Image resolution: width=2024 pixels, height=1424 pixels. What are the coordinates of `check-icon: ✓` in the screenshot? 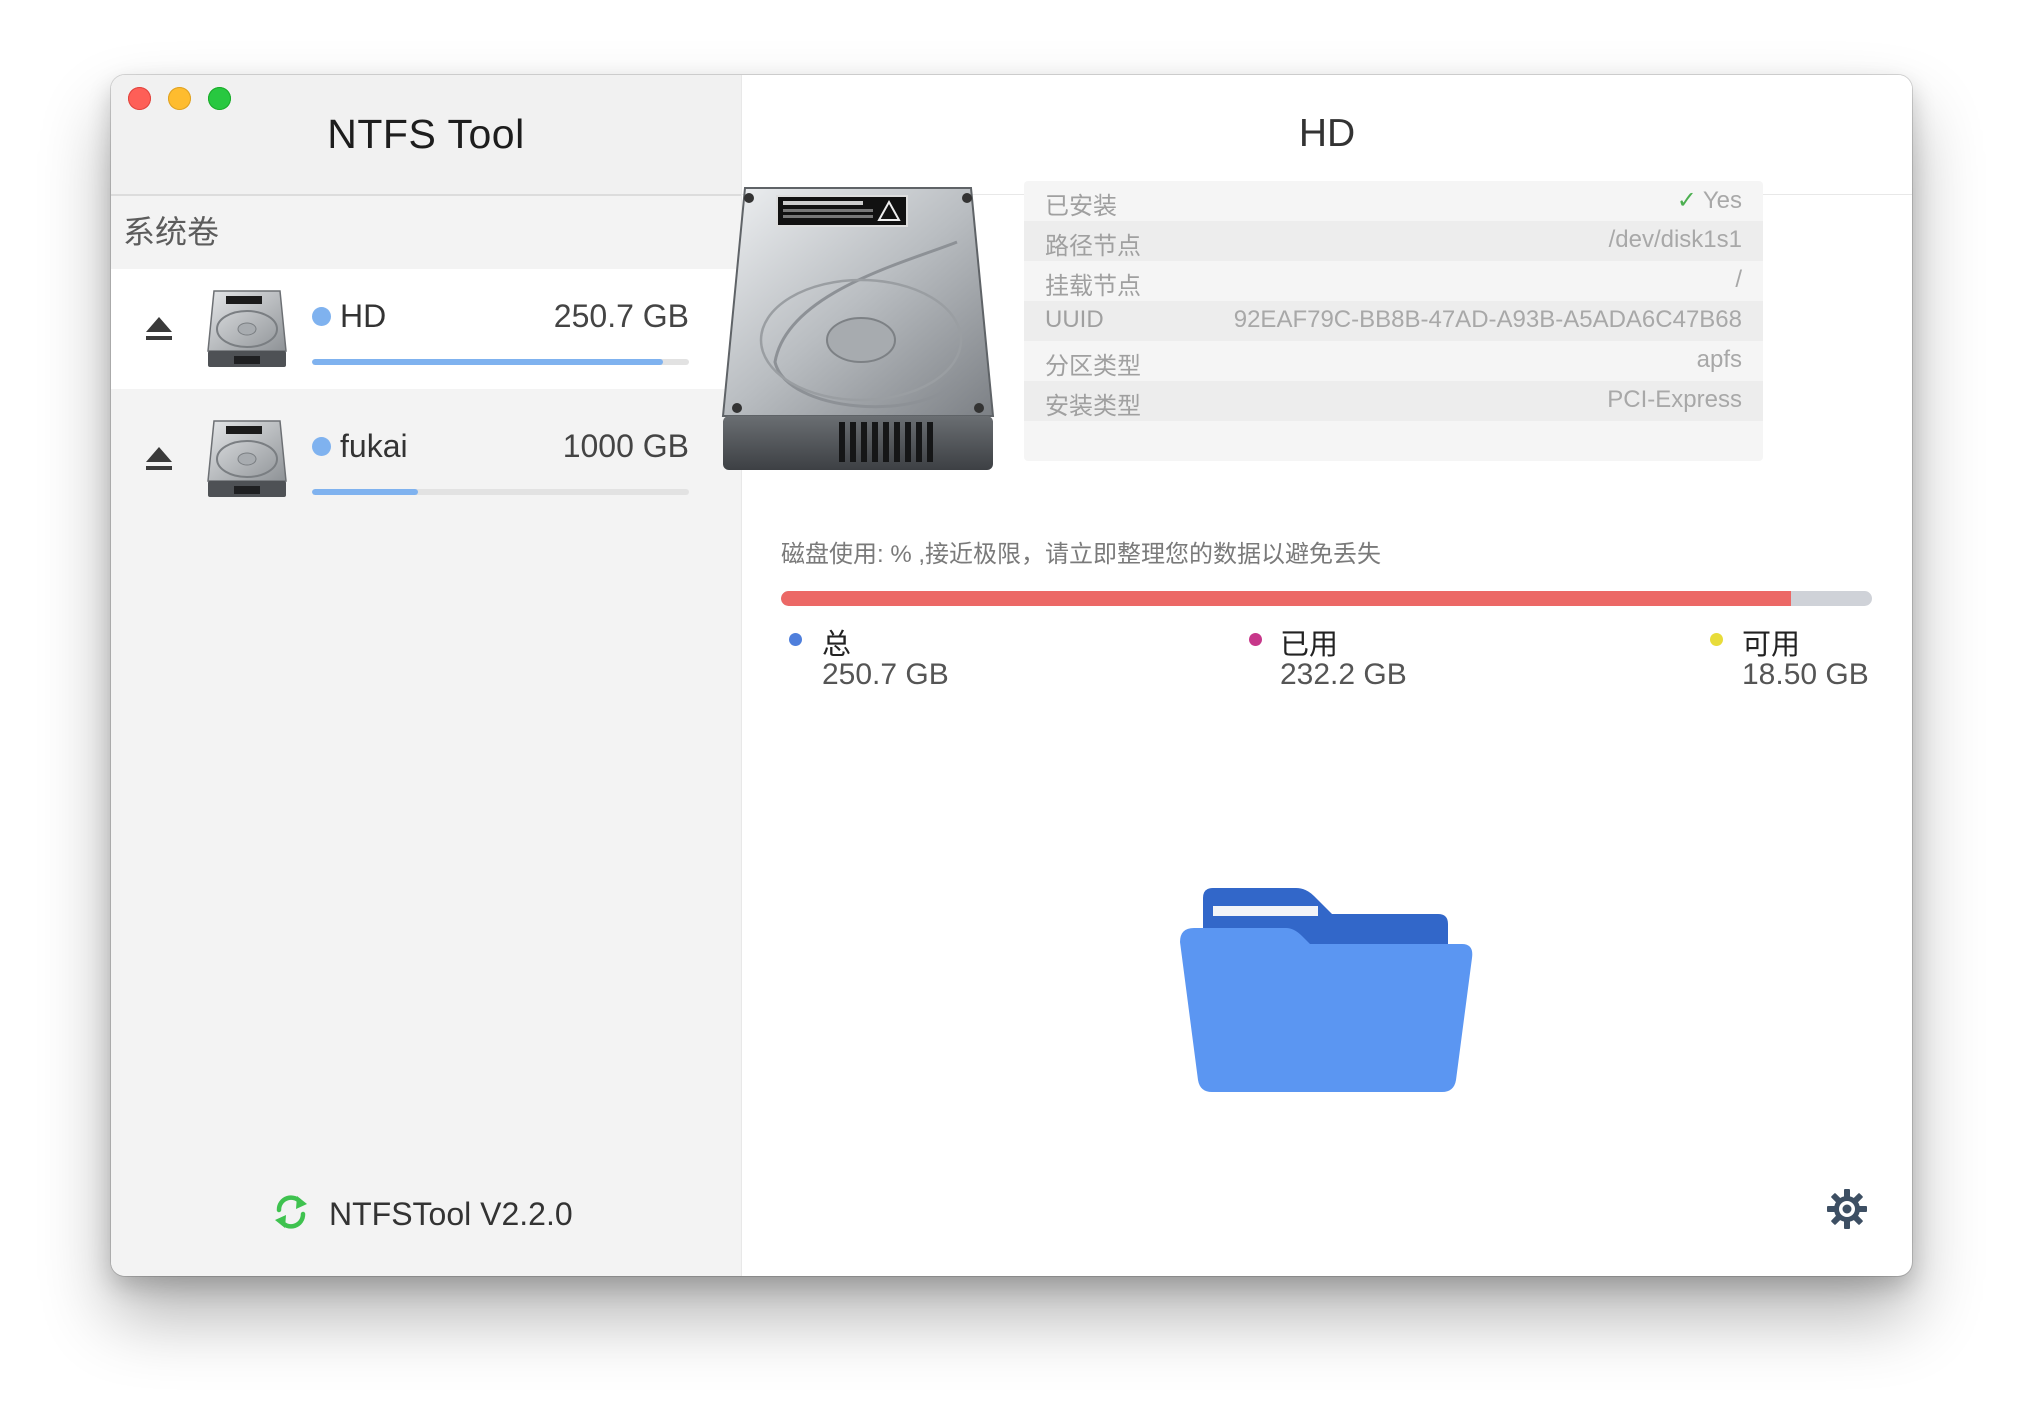 It's located at (1686, 200).